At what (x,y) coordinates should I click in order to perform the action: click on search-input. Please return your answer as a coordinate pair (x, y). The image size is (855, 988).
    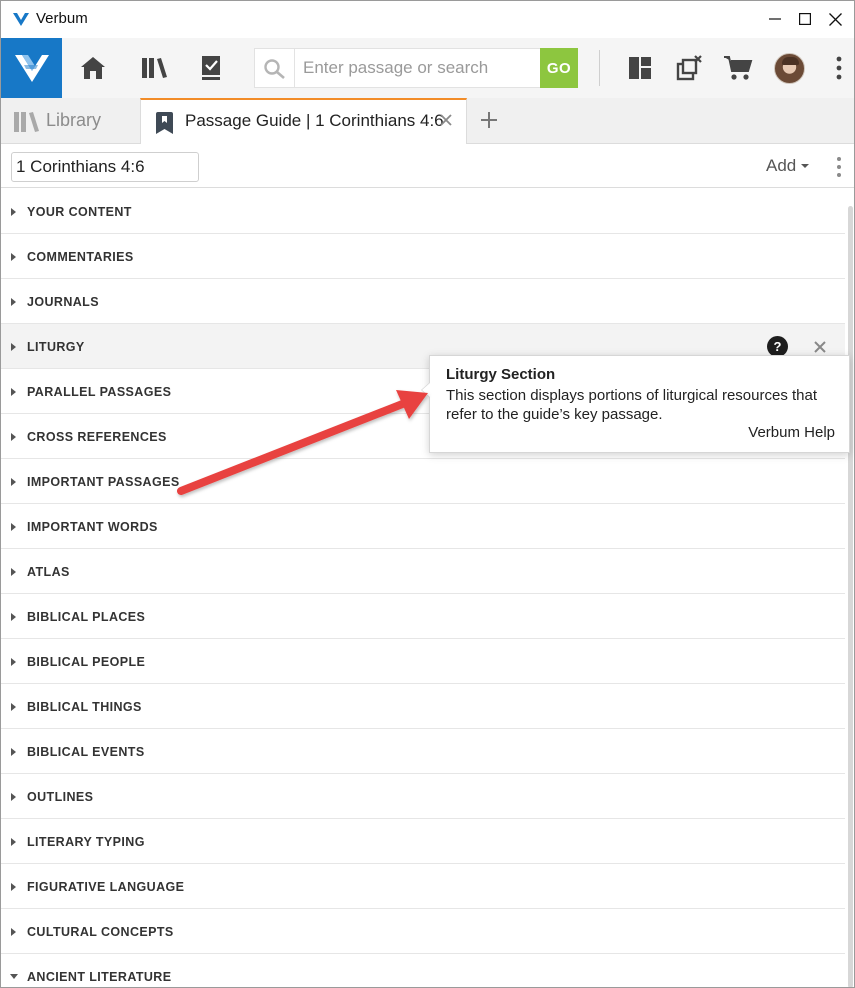
    Looking at the image, I should click on (418, 68).